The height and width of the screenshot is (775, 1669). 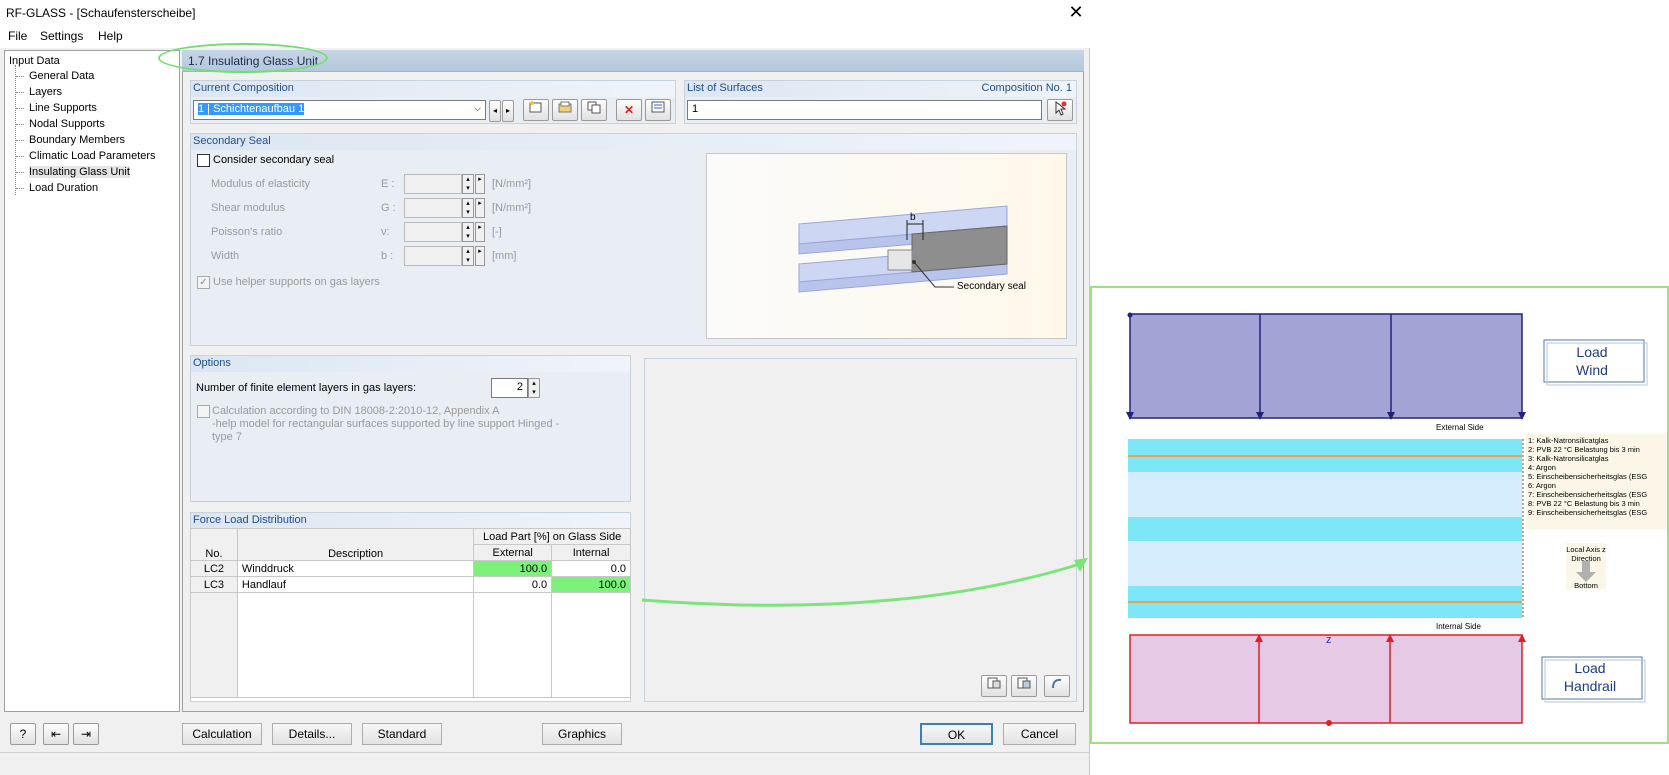 I want to click on table-row: LC2 Winddruck 100.0 0.0, so click(x=410, y=568).